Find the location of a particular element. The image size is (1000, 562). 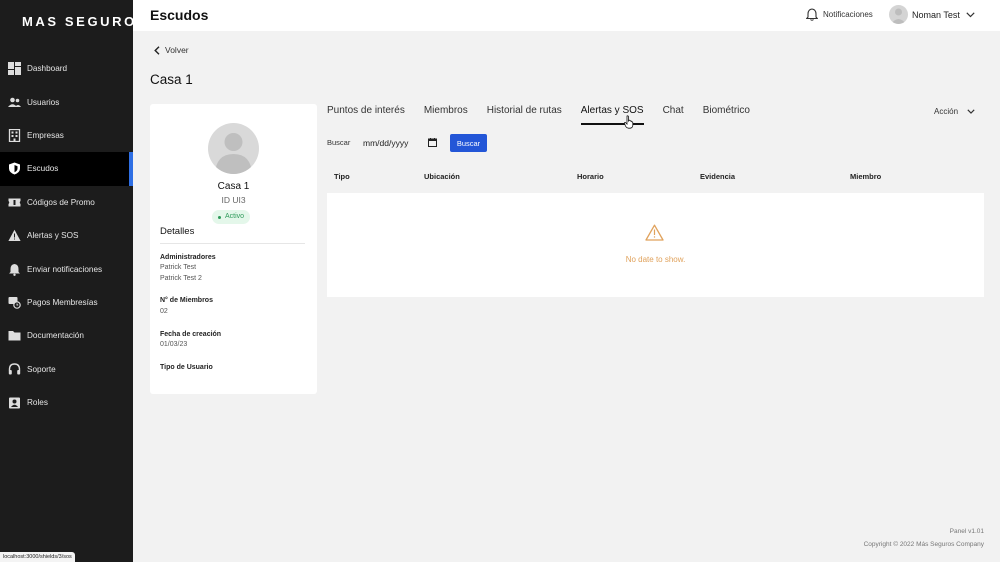

sidebar-item-label: Documentación is located at coordinates (55, 336).